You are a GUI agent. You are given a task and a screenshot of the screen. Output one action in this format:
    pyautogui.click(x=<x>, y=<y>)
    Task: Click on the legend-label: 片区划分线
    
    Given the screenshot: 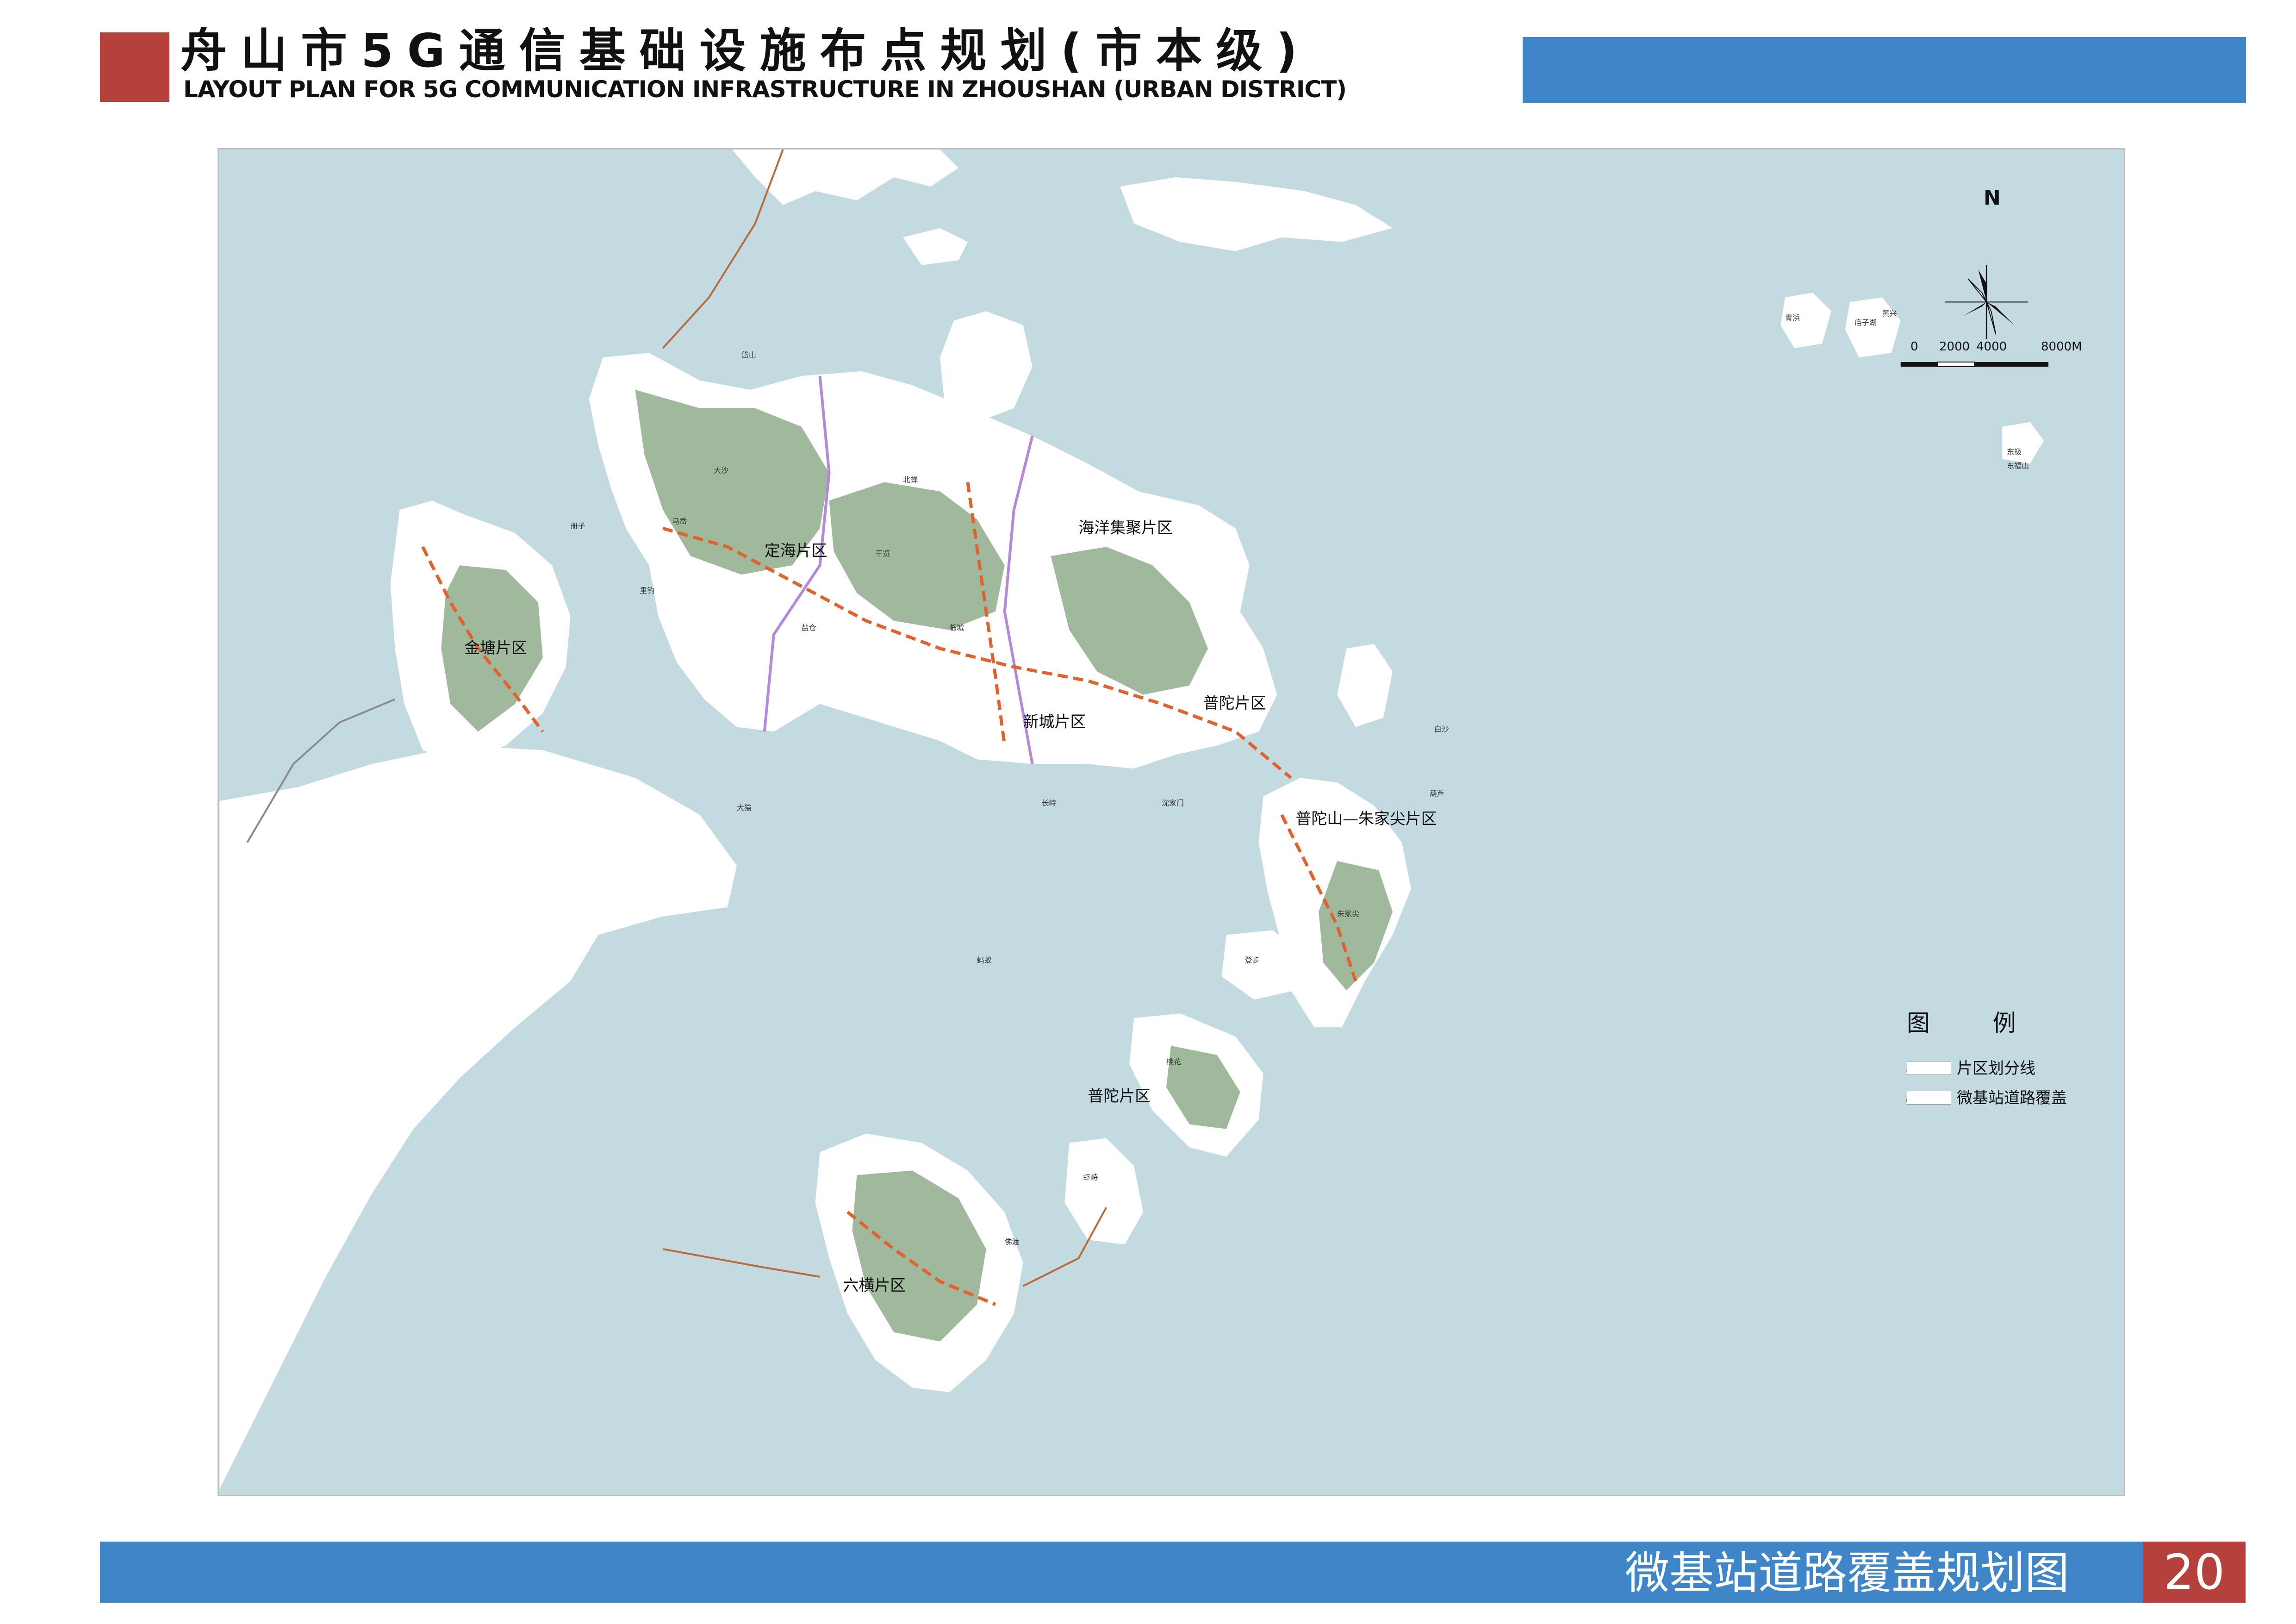 What is the action you would take?
    pyautogui.click(x=1996, y=1068)
    